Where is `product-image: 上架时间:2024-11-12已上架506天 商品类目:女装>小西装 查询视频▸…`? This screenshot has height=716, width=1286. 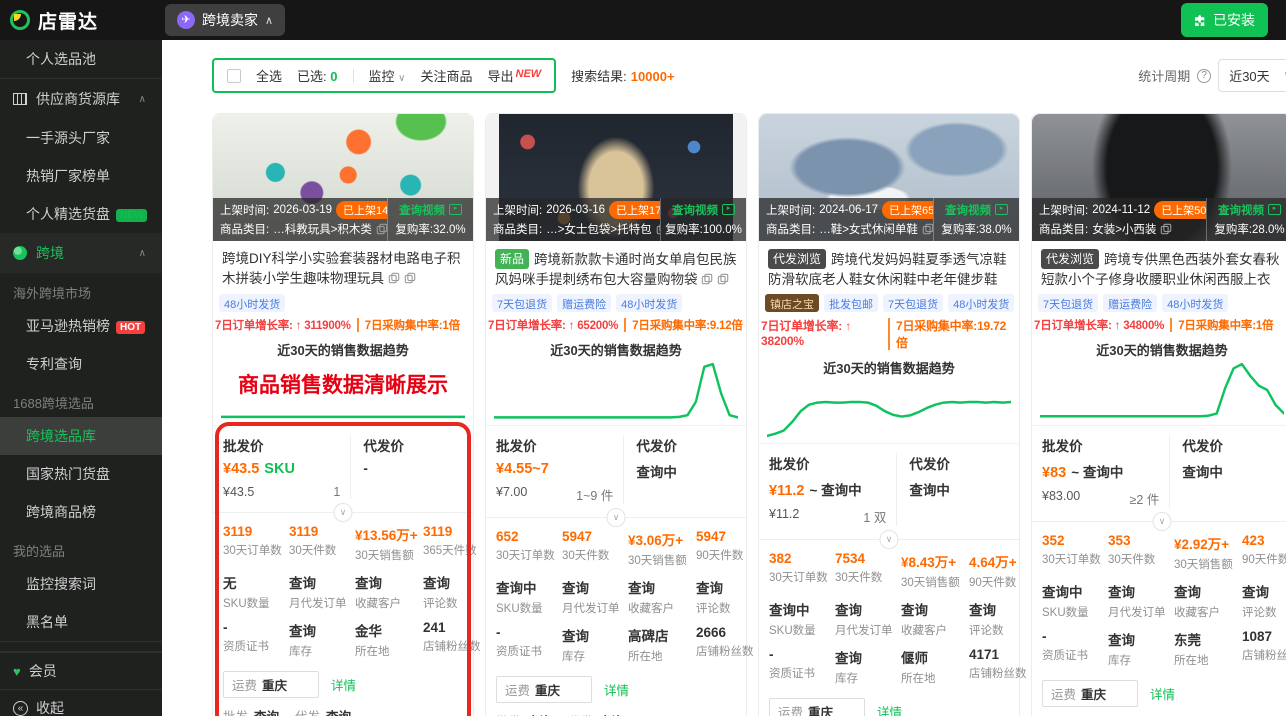 product-image: 上架时间:2024-11-12已上架506天 商品类目:女装>小西装 查询视频▸… is located at coordinates (1159, 177).